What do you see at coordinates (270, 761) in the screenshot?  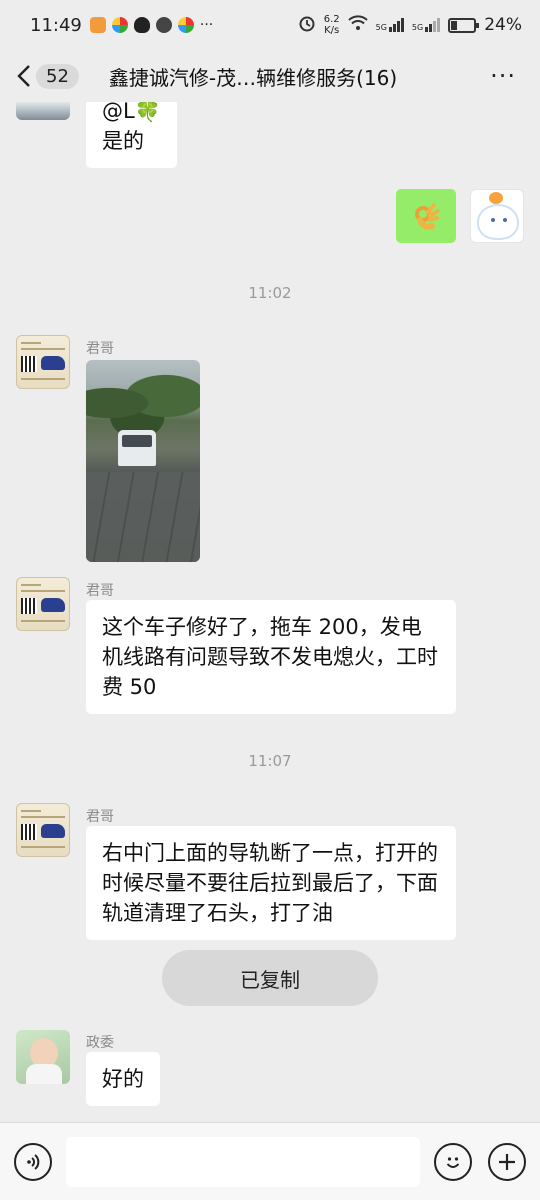 I see `timestamp: 11:07` at bounding box center [270, 761].